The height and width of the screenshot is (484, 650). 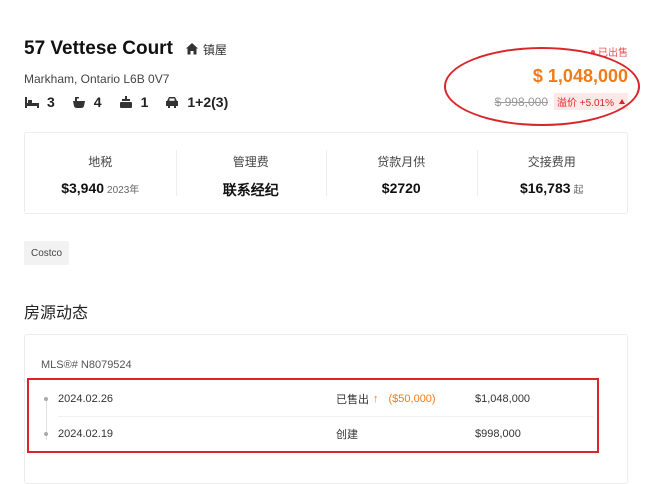 What do you see at coordinates (100, 162) in the screenshot?
I see `stat-label: 地税` at bounding box center [100, 162].